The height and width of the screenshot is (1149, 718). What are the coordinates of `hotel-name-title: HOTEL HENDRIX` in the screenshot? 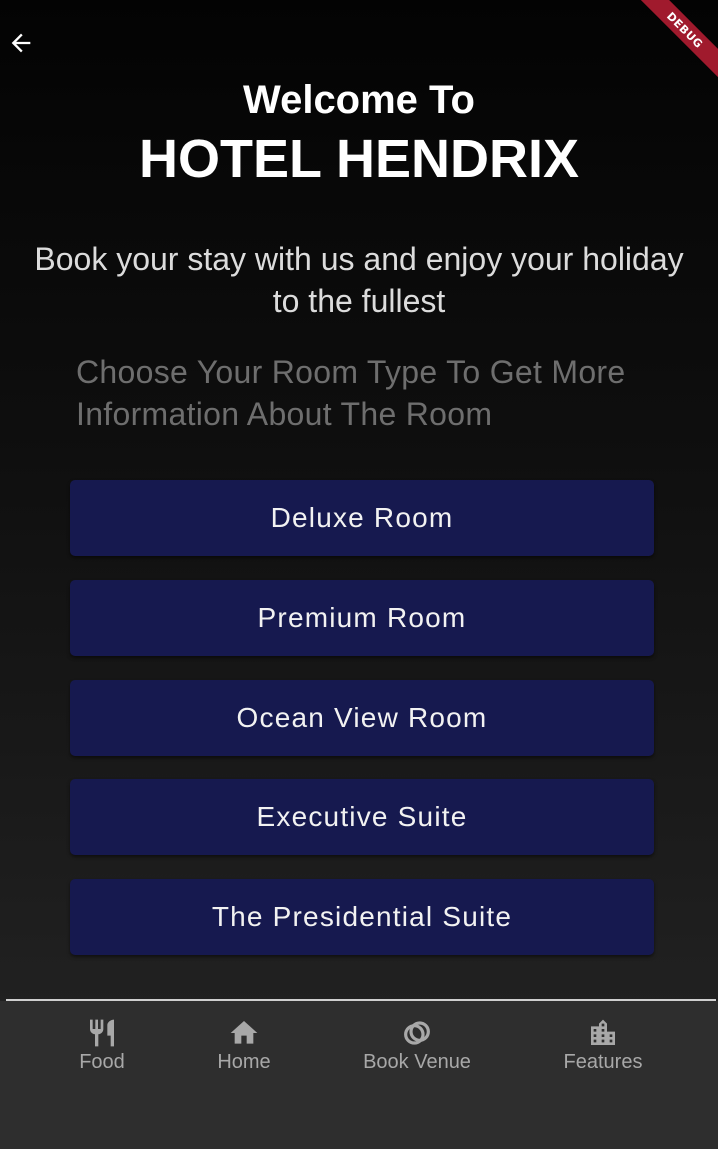 It's located at (359, 159).